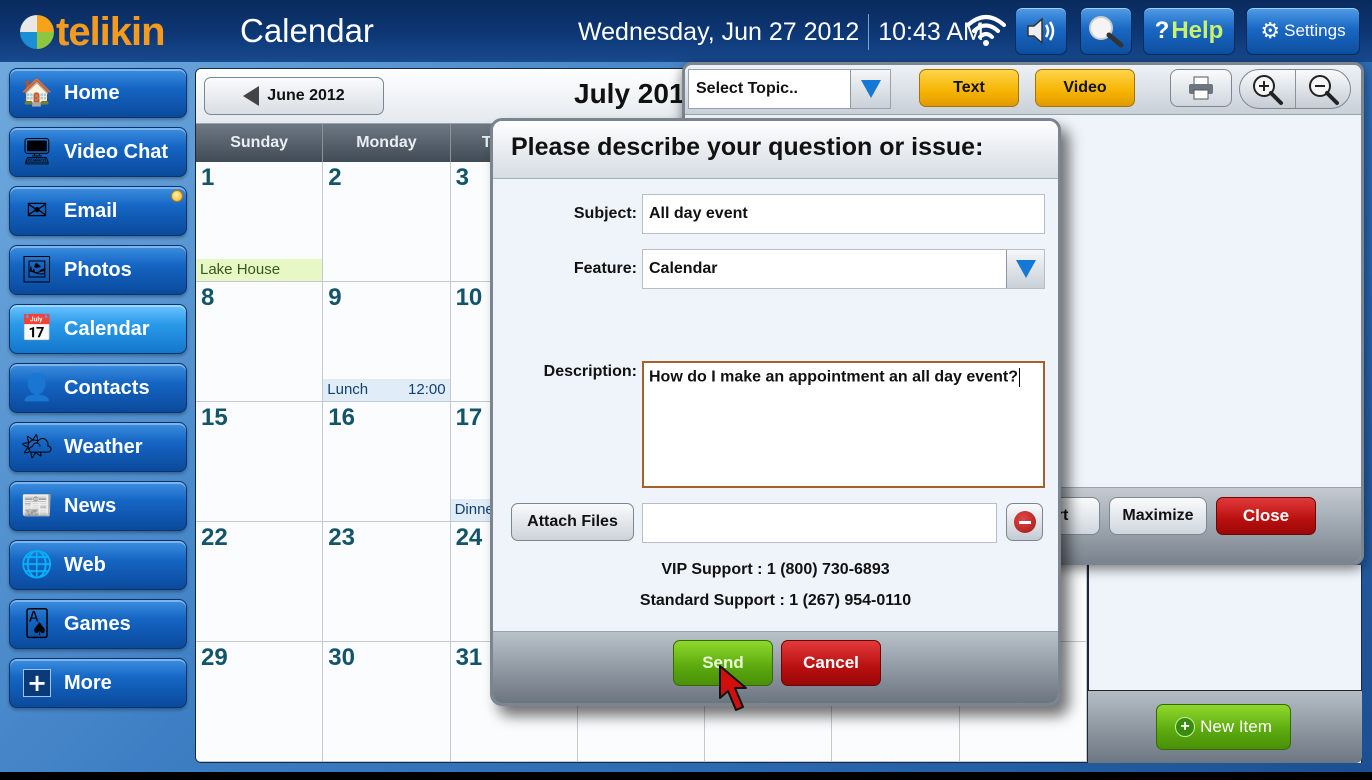  Describe the element at coordinates (843, 269) in the screenshot. I see `feature-select: Calendar` at that location.